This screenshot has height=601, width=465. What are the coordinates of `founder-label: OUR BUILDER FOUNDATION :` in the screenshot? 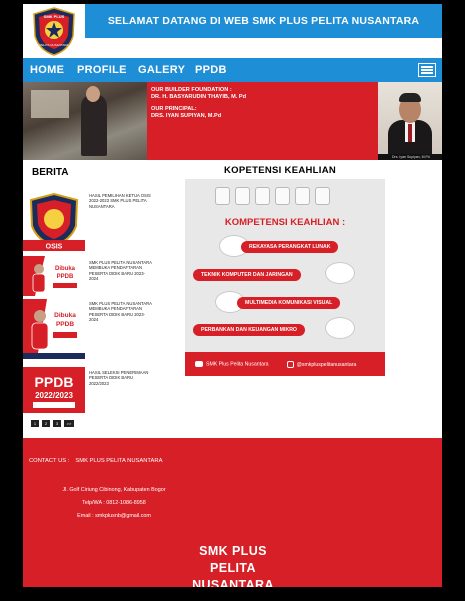 It's located at (191, 90).